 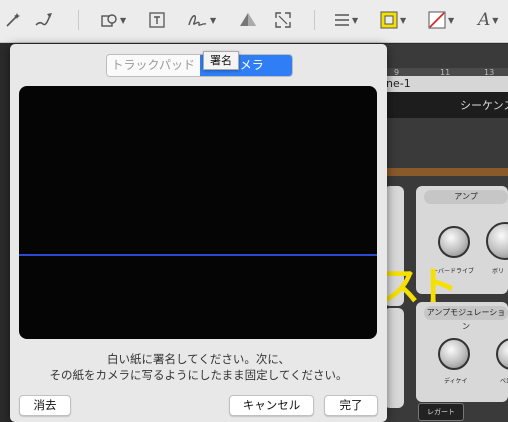 What do you see at coordinates (444, 172) in the screenshot?
I see `wood-trim` at bounding box center [444, 172].